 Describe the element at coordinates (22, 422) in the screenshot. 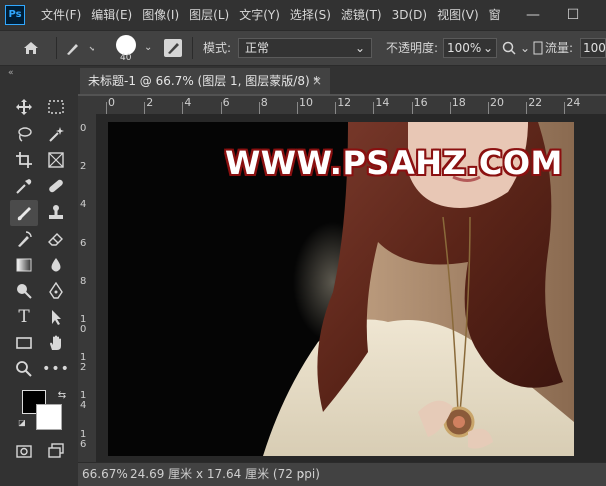

I see `default-colors-icon: ◪` at that location.